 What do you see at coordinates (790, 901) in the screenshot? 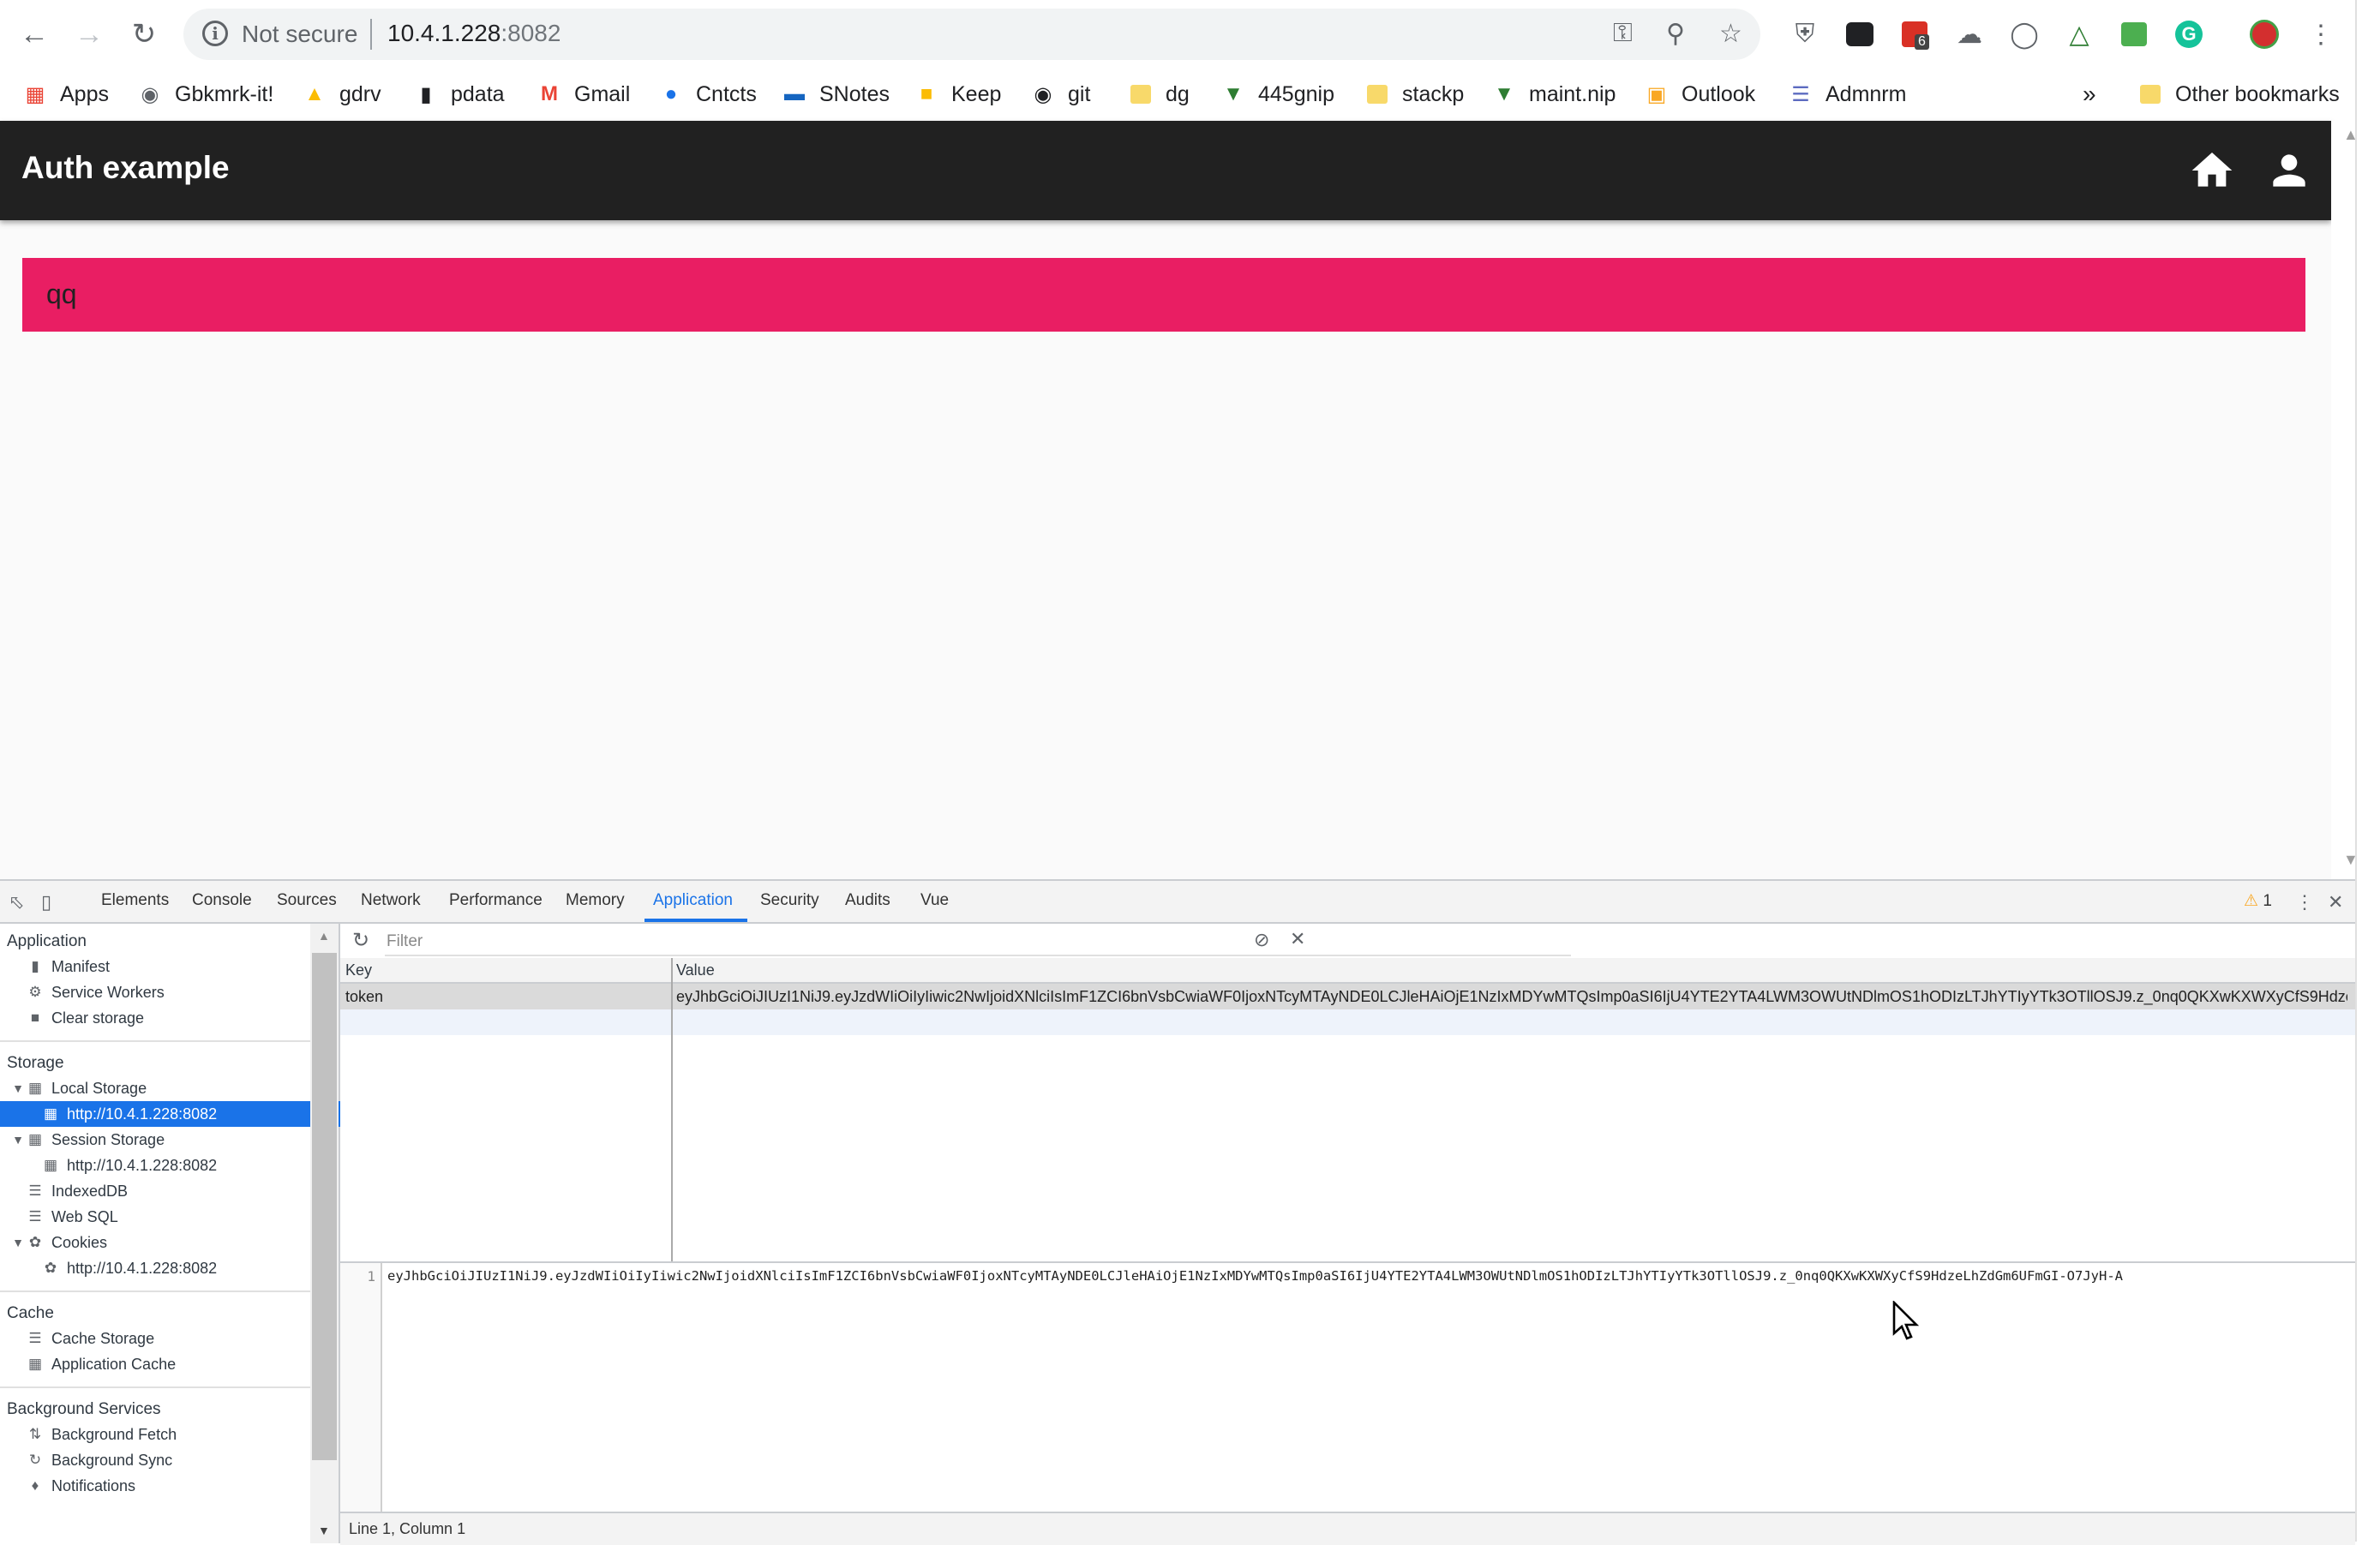
I see `tab-security: Security` at bounding box center [790, 901].